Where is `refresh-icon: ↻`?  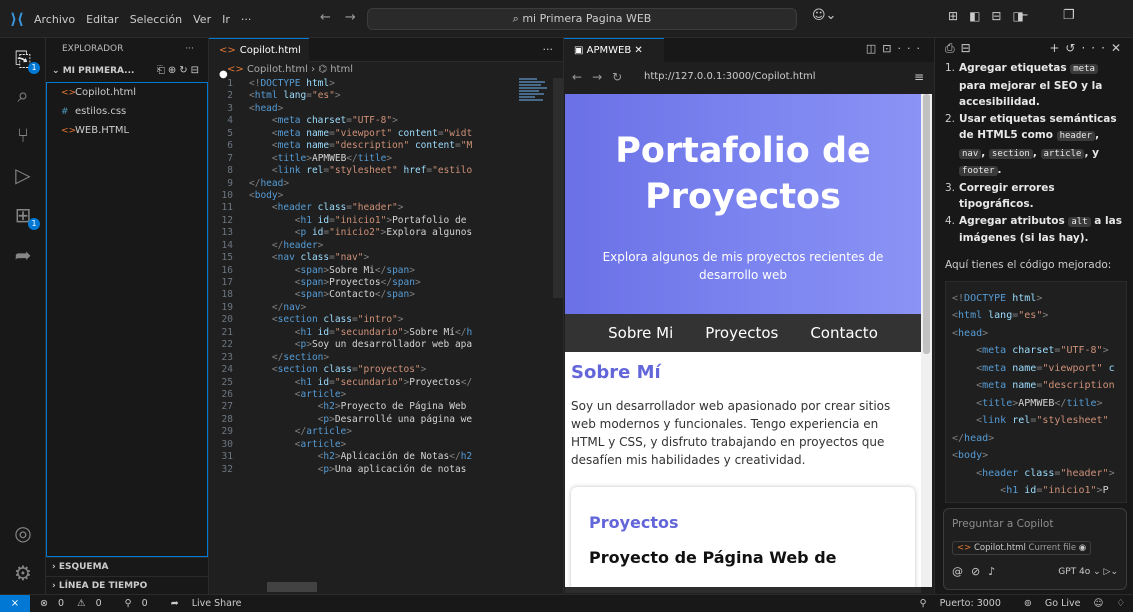 refresh-icon: ↻ is located at coordinates (184, 70).